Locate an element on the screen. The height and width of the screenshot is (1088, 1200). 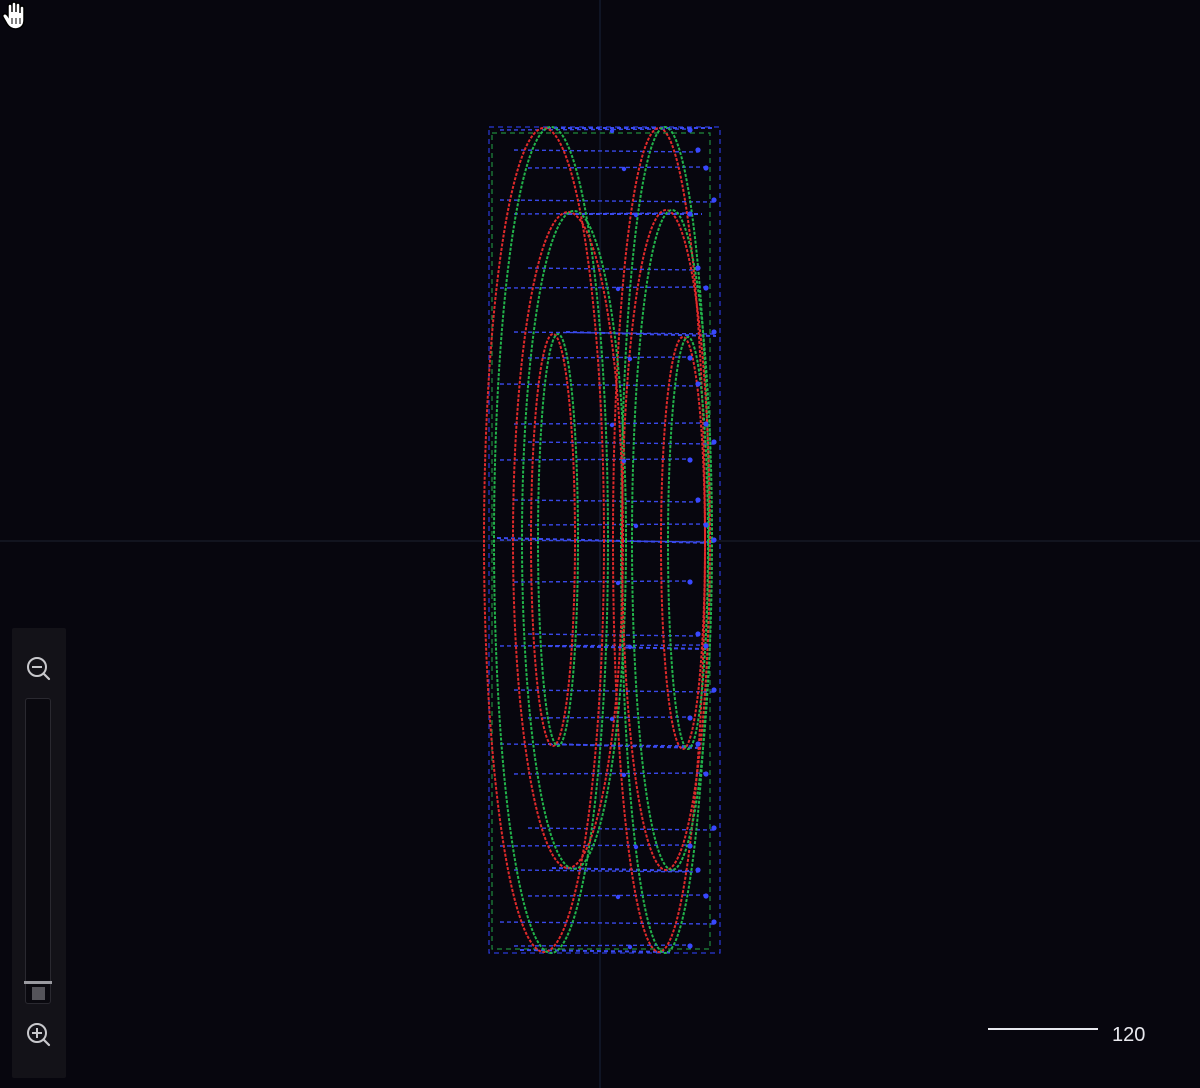
zoom-out-icon is located at coordinates (39, 669).